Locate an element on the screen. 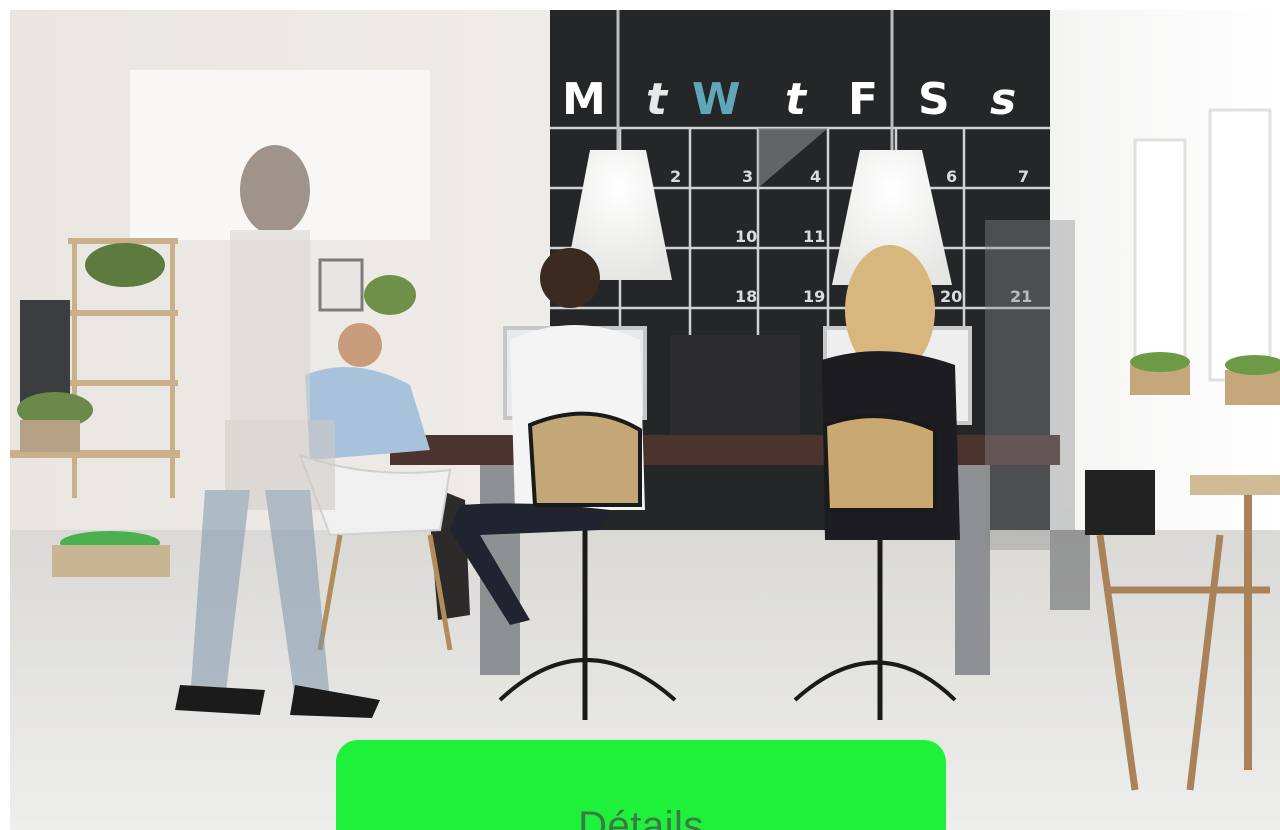 This screenshot has width=1280, height=830. day-label: S is located at coordinates (934, 99).